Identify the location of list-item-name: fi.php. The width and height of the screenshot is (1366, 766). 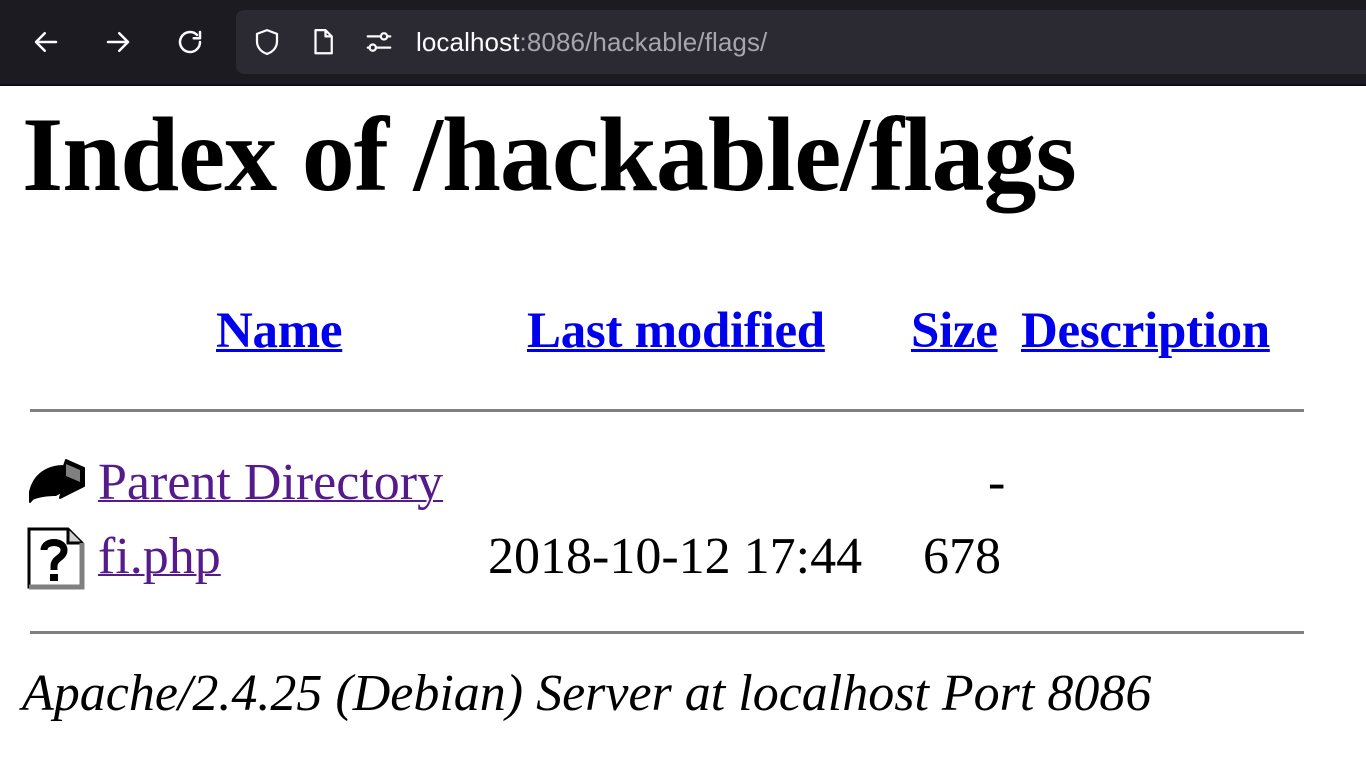
(159, 557).